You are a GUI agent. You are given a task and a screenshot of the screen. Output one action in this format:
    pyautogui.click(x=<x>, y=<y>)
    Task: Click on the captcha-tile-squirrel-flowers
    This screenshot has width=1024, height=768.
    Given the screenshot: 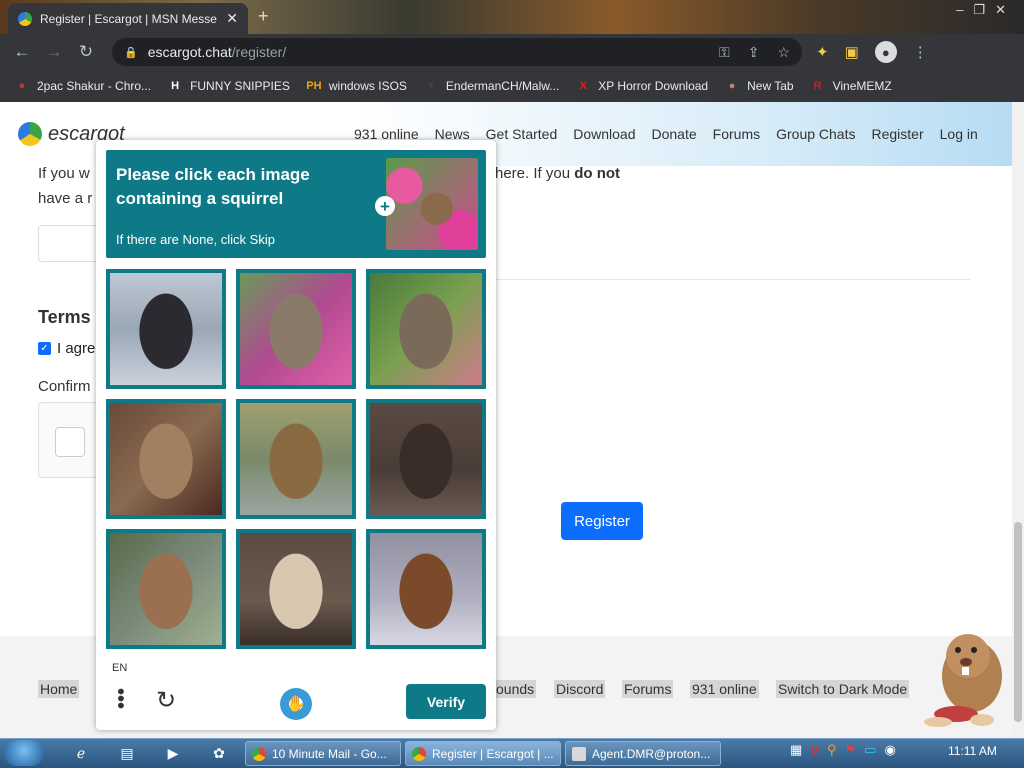 What is the action you would take?
    pyautogui.click(x=296, y=329)
    